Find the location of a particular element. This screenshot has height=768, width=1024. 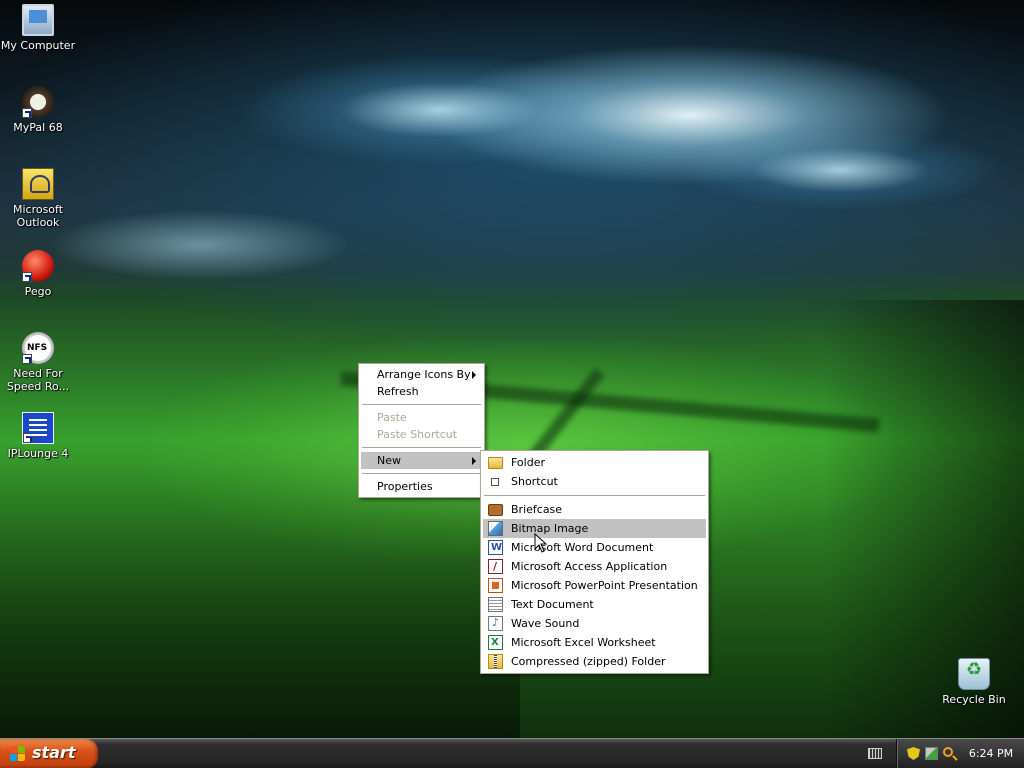

search-icon is located at coordinates (948, 752).